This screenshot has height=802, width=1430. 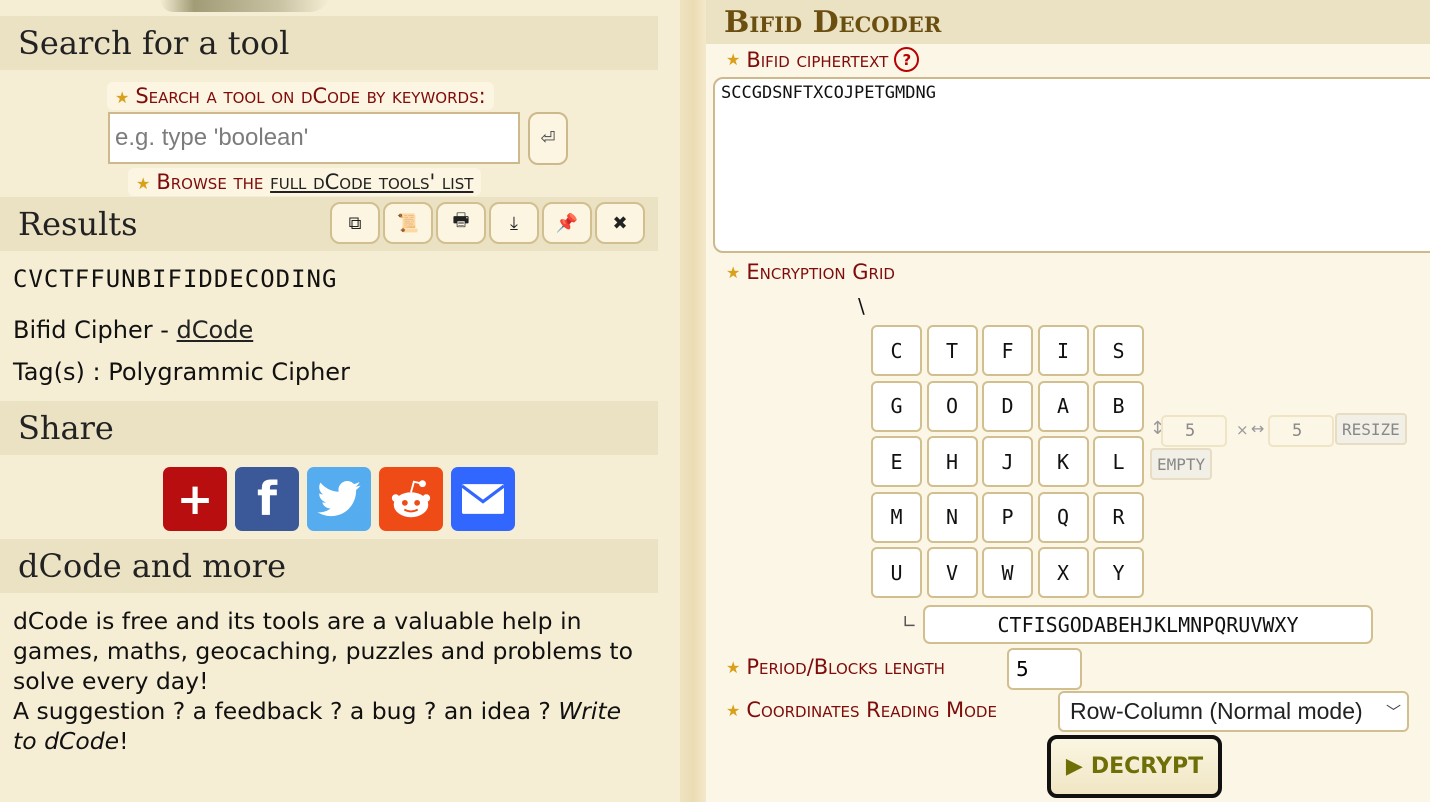 I want to click on search-submit-button: ⏎, so click(x=548, y=138).